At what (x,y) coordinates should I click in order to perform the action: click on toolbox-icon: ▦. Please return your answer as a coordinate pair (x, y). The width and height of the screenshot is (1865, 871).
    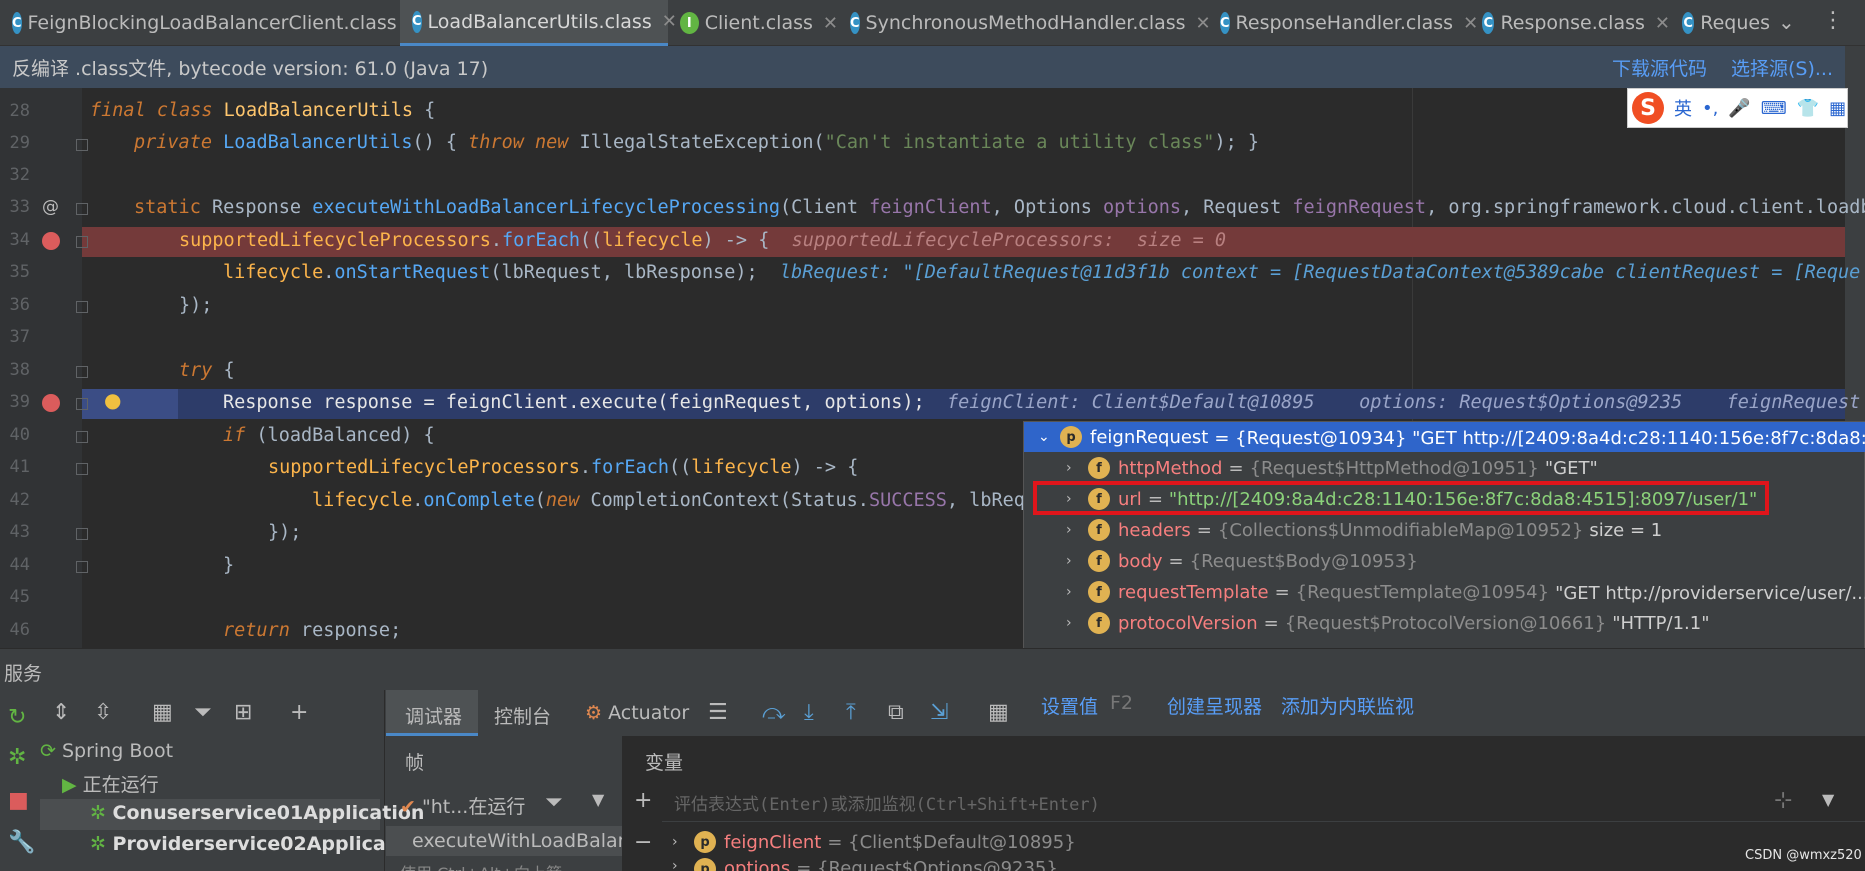
    Looking at the image, I should click on (1837, 108).